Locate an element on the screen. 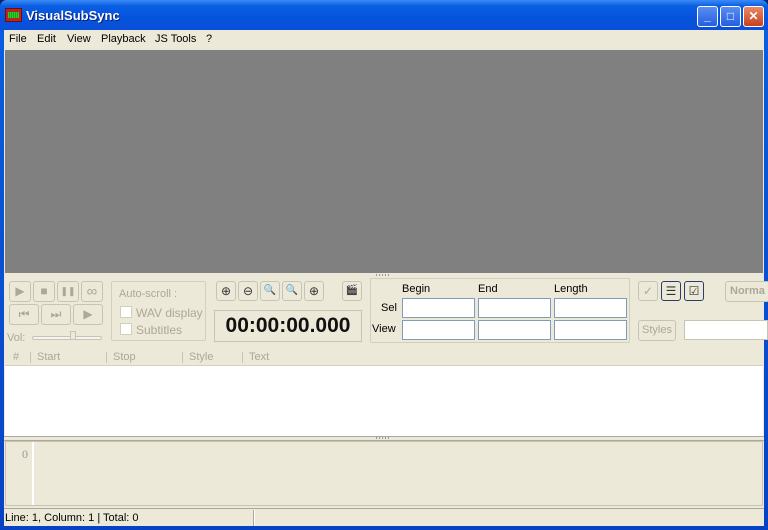 The height and width of the screenshot is (530, 768). sel-label: Sel is located at coordinates (389, 308).